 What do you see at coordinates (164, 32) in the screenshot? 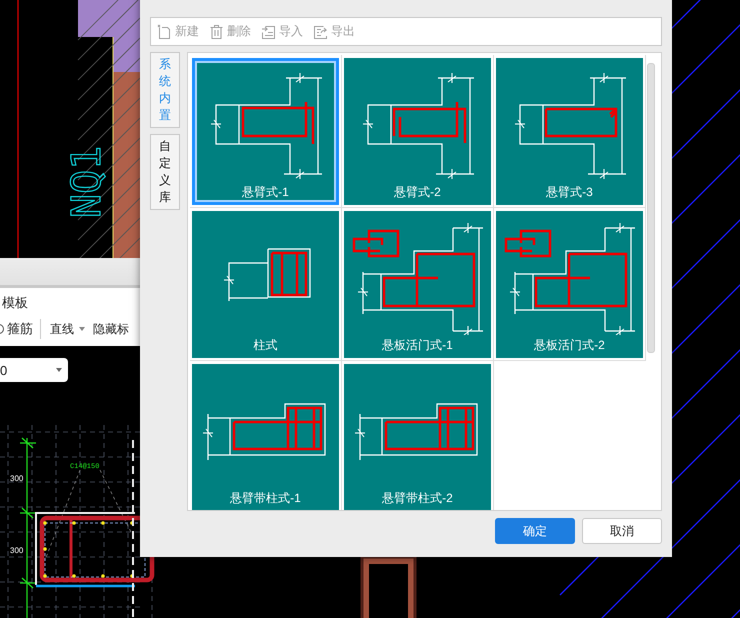
I see `new-file-icon` at bounding box center [164, 32].